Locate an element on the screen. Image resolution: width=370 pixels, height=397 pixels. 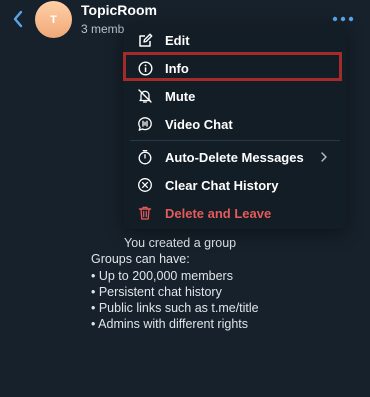
clear-circle-icon is located at coordinates (145, 185).